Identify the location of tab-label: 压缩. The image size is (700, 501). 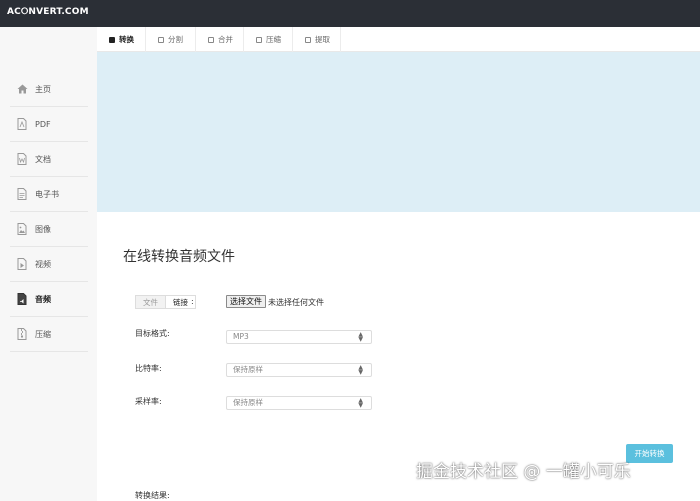
(273, 39).